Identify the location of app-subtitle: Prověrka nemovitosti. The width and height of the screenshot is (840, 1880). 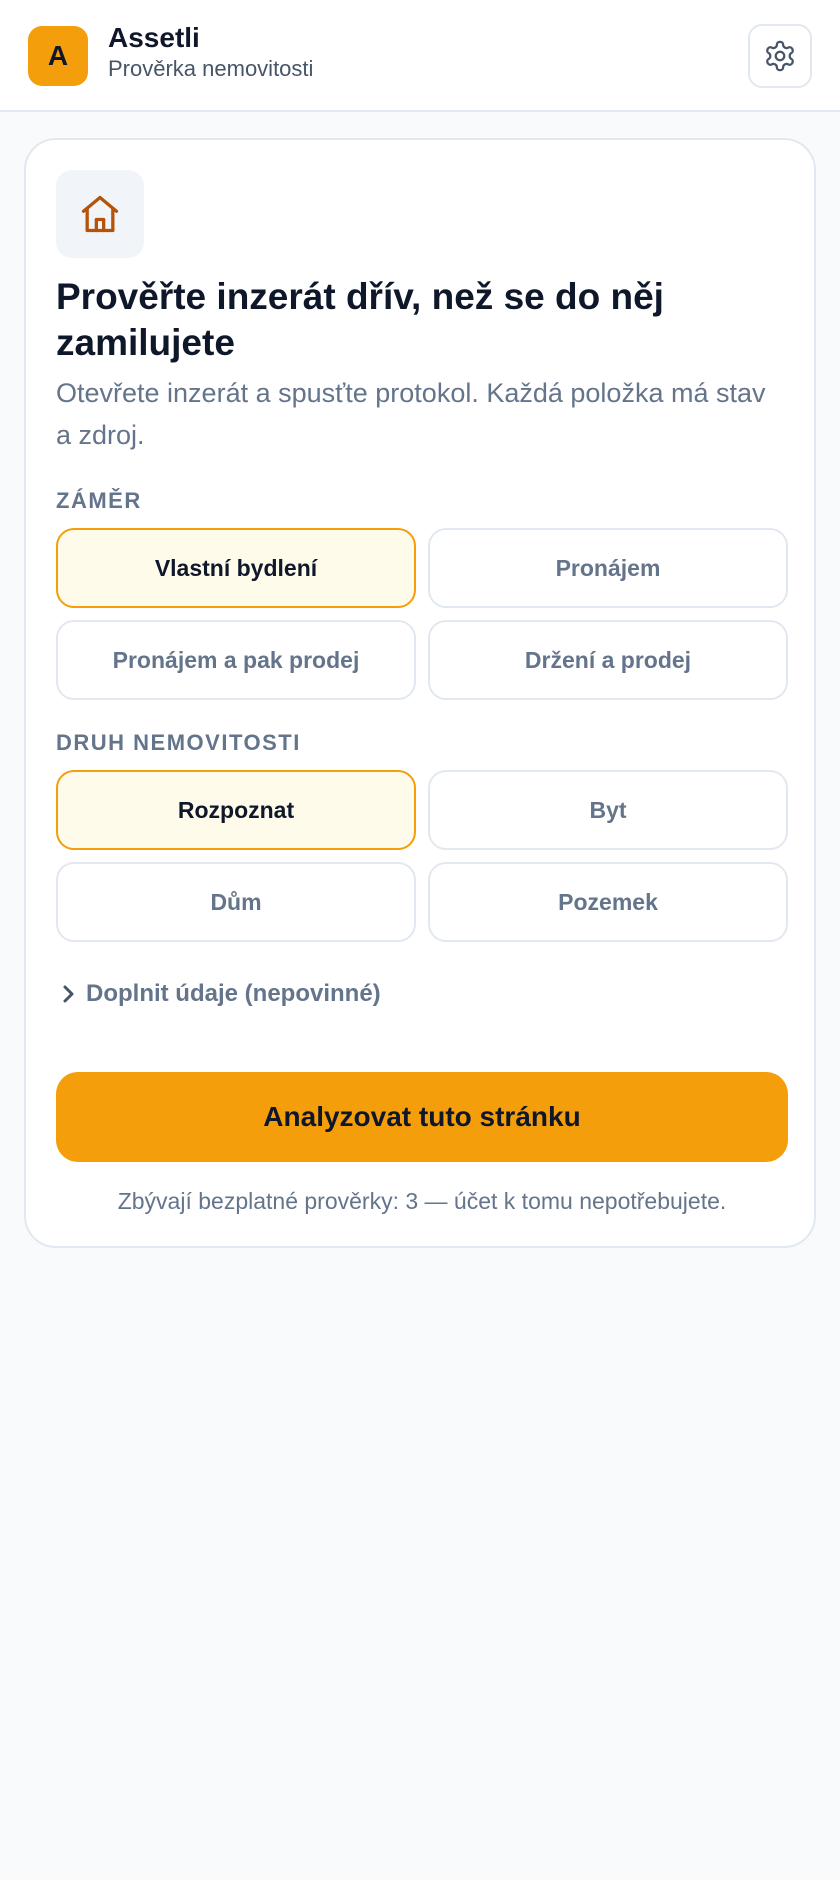
(211, 68).